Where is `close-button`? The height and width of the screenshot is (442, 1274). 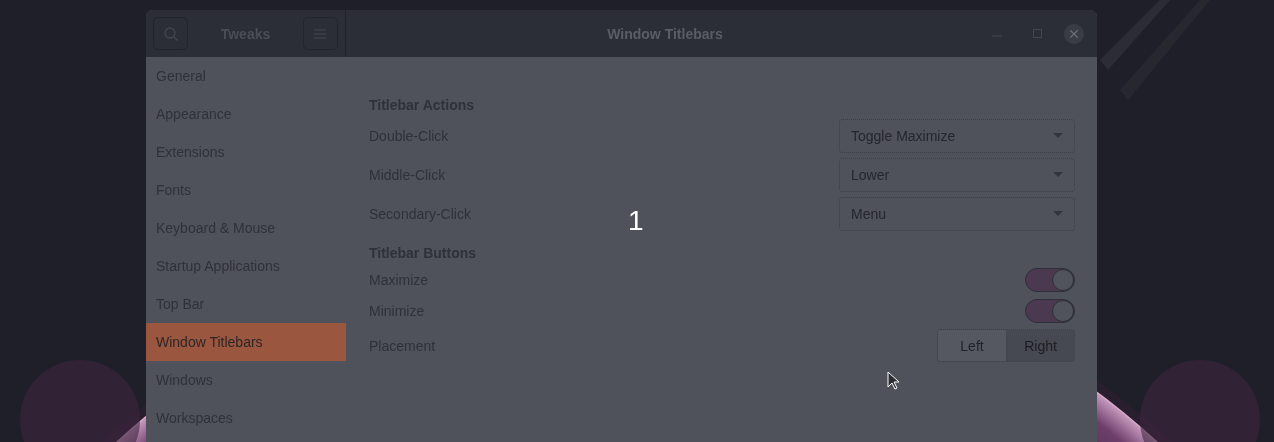 close-button is located at coordinates (1074, 33).